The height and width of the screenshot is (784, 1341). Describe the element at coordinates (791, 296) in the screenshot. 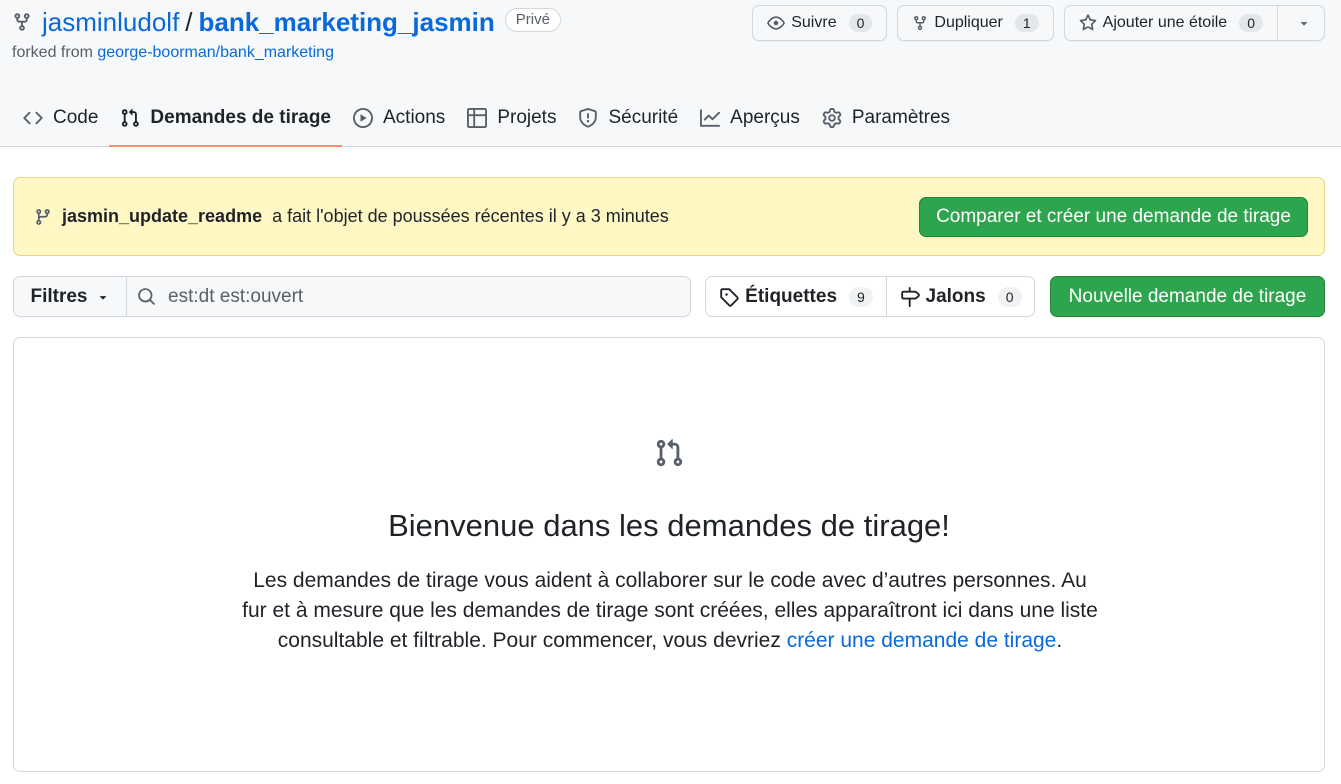

I see `labels-label: Étiquettes` at that location.